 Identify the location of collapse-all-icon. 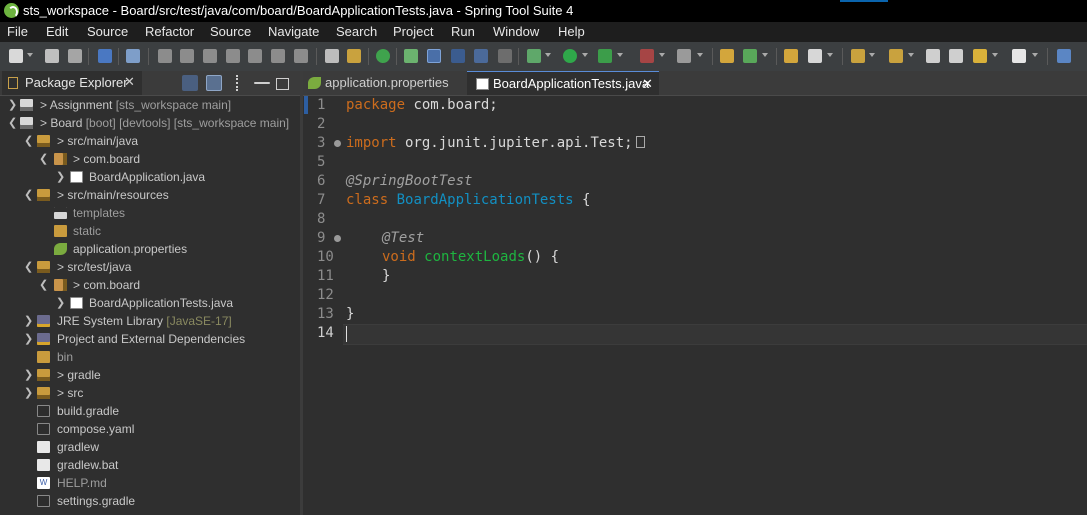
(190, 83).